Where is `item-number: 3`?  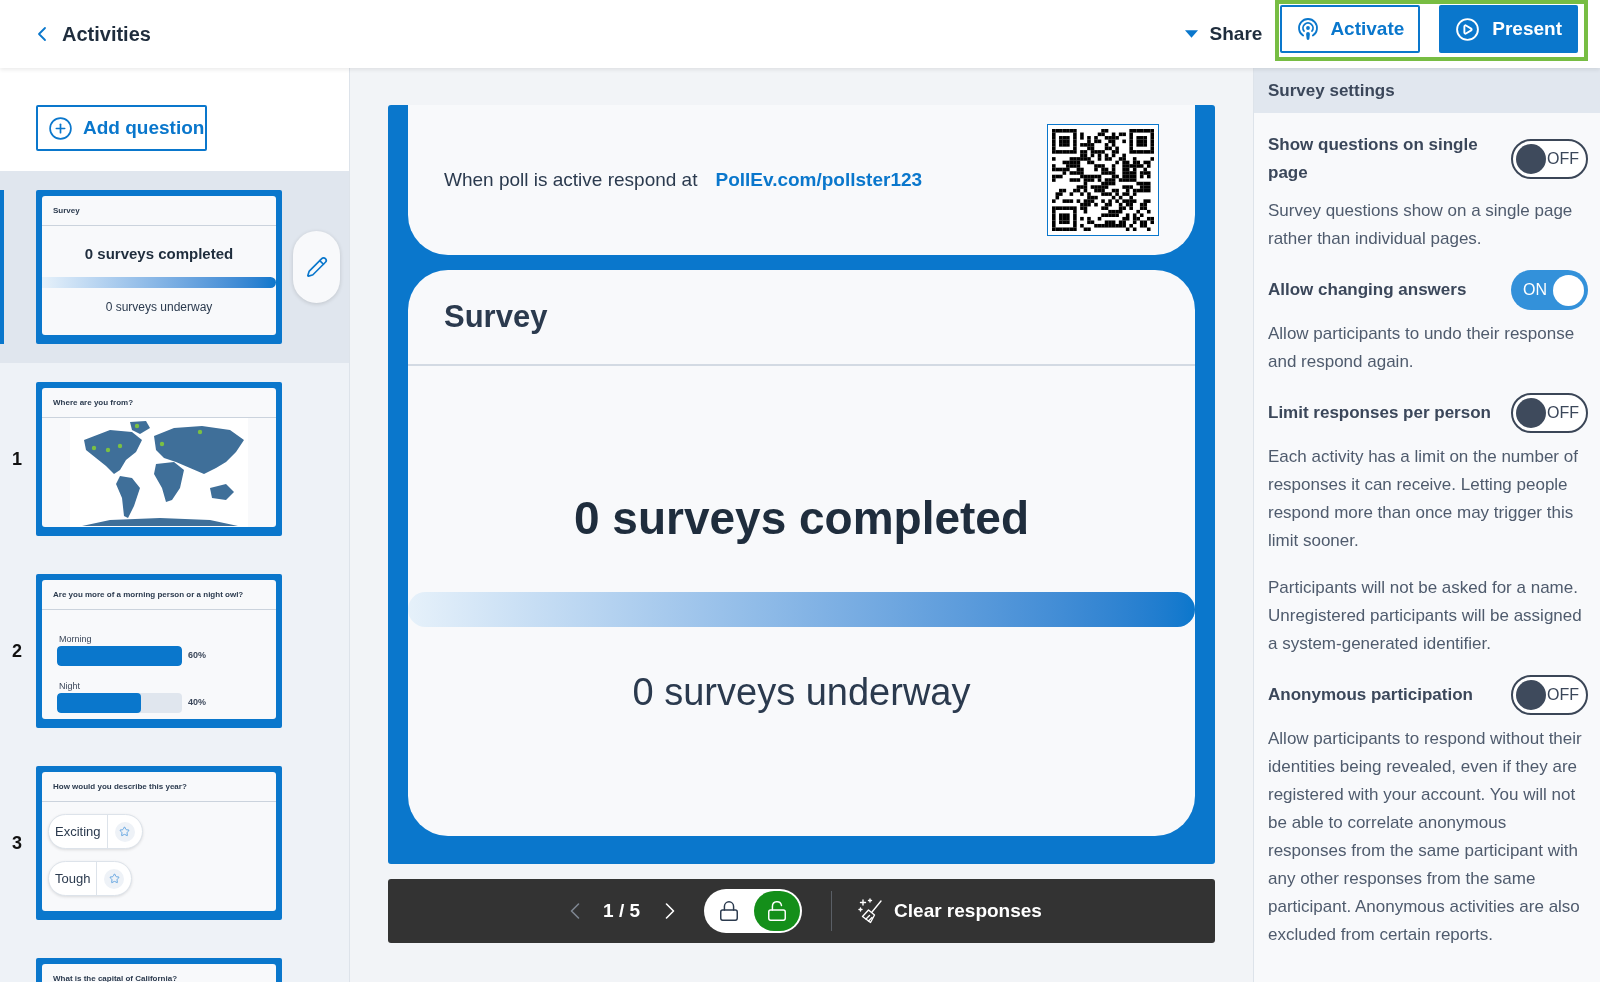
item-number: 3 is located at coordinates (17, 843).